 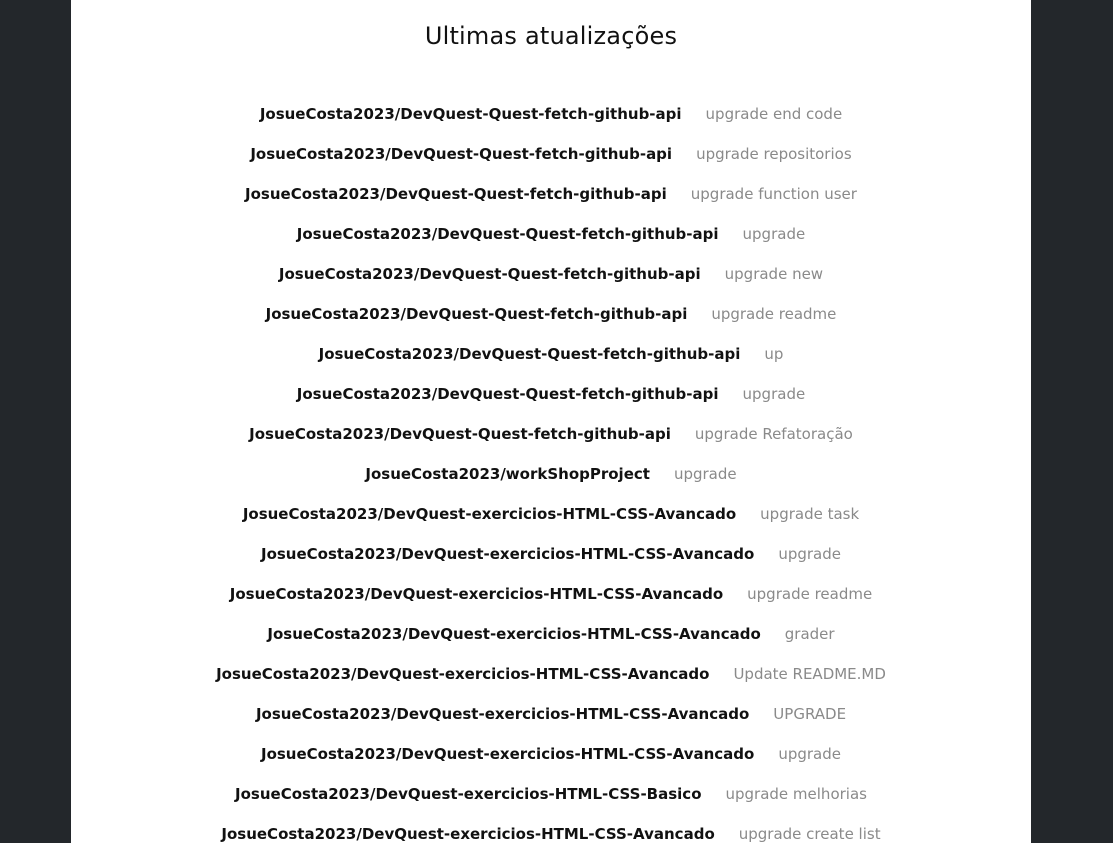 I want to click on commit-message: UPGRADE, so click(x=810, y=714).